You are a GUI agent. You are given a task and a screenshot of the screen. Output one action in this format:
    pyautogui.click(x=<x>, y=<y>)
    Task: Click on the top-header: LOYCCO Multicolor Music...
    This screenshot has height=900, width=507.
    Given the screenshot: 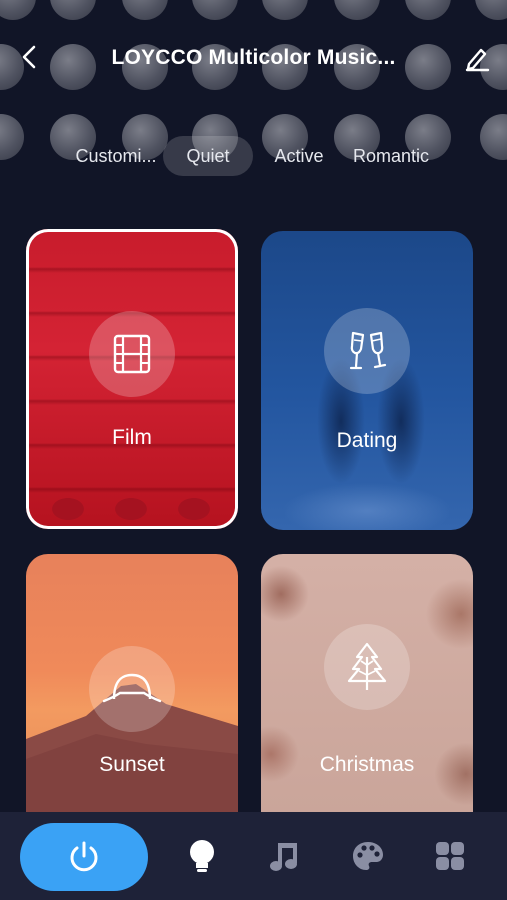 What is the action you would take?
    pyautogui.click(x=253, y=58)
    